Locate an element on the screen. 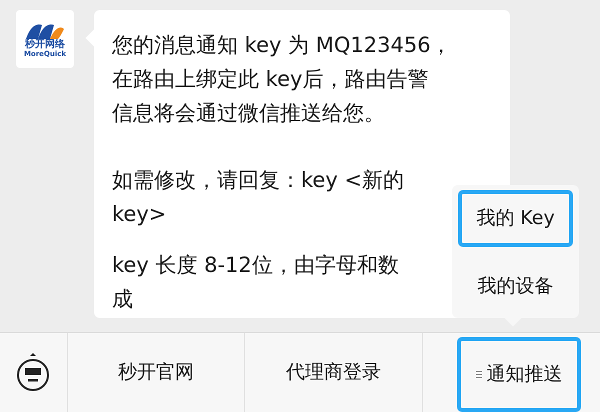  message-line: 您的消息通知 key 为 MQ123456， is located at coordinates (282, 45).